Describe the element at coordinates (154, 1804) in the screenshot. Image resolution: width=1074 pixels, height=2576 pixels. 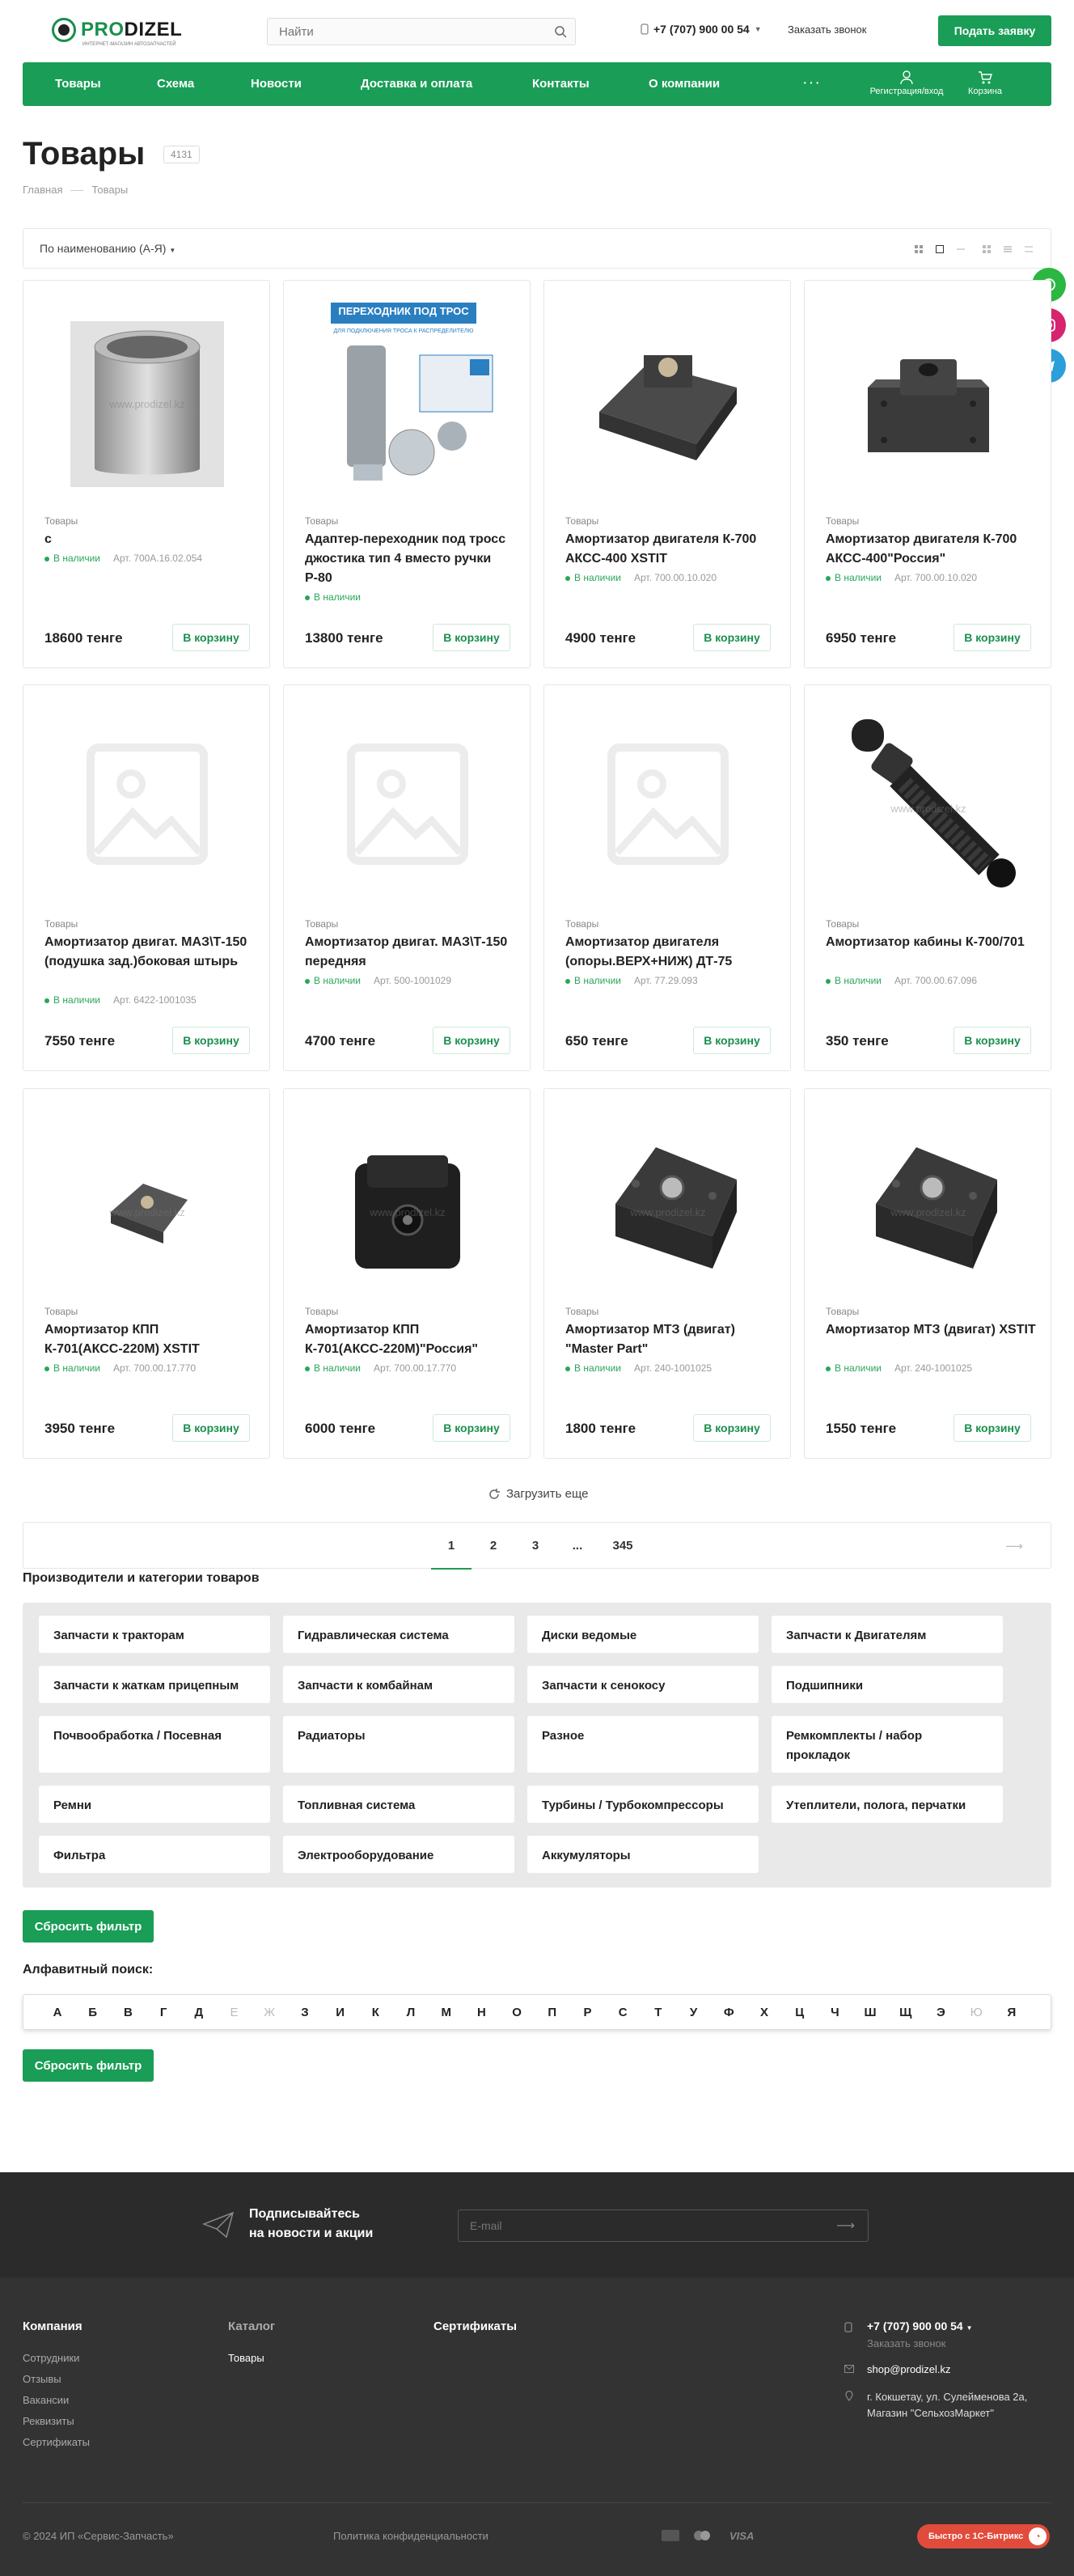
I see `category-button: Ремни` at that location.